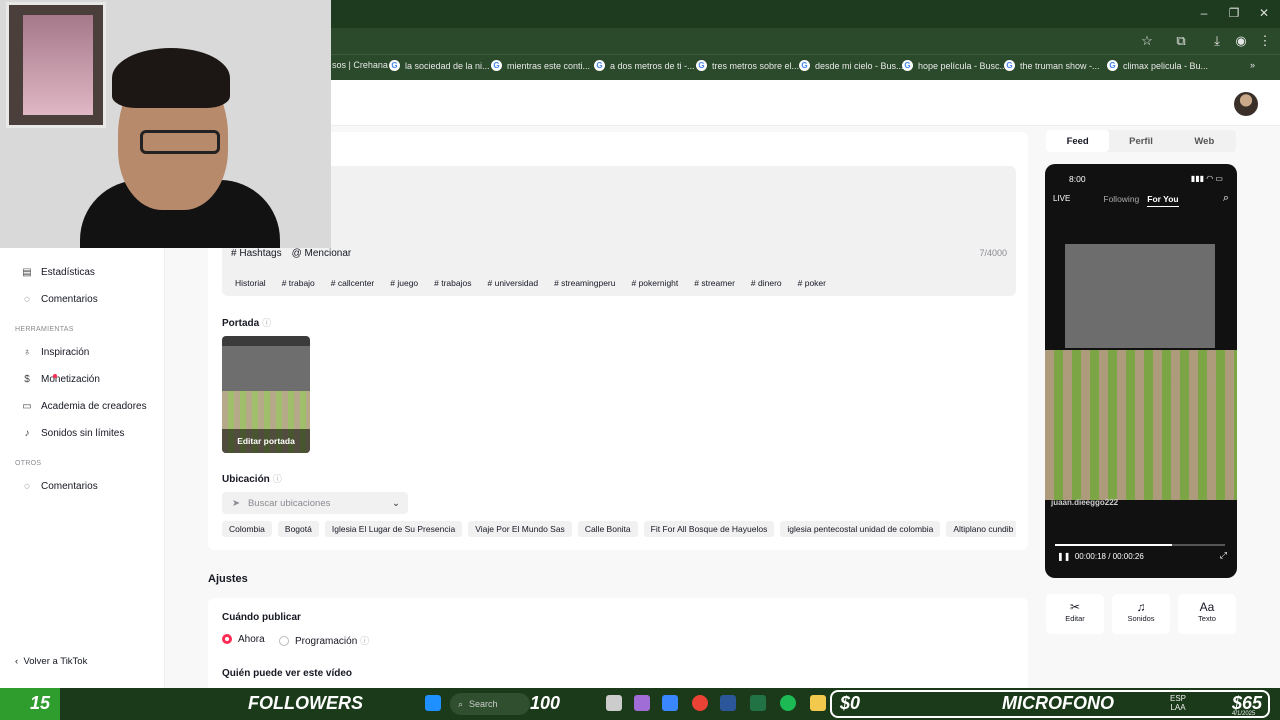 The width and height of the screenshot is (1280, 720). Describe the element at coordinates (520, 529) in the screenshot. I see `location-chip: Viaje Por El Mundo Sas` at that location.